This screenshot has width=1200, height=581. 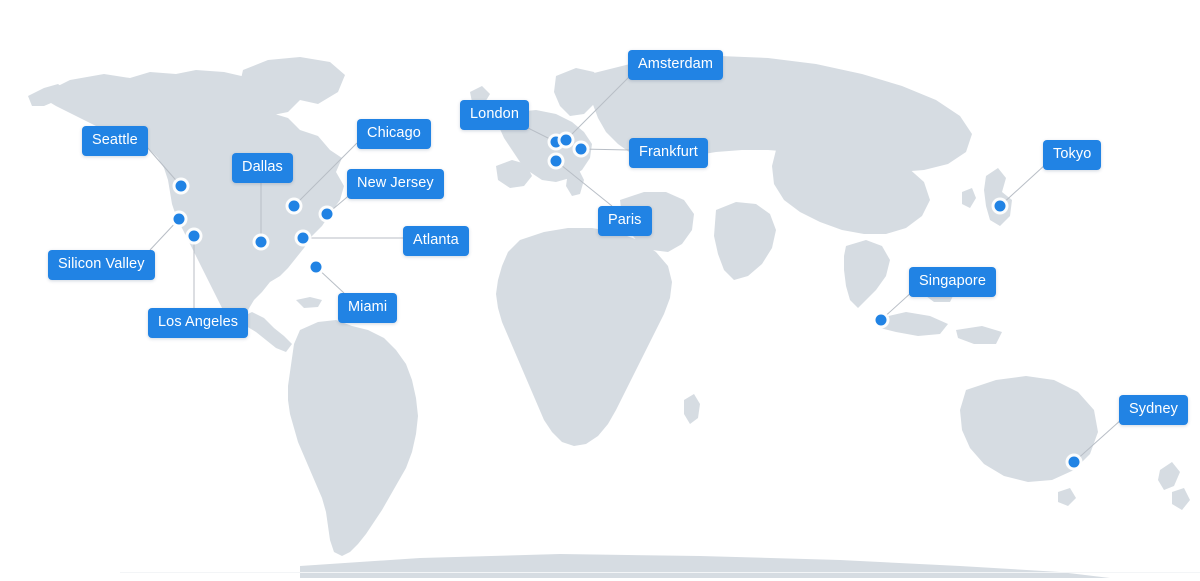 I want to click on location-marker-paris, so click(x=556, y=161).